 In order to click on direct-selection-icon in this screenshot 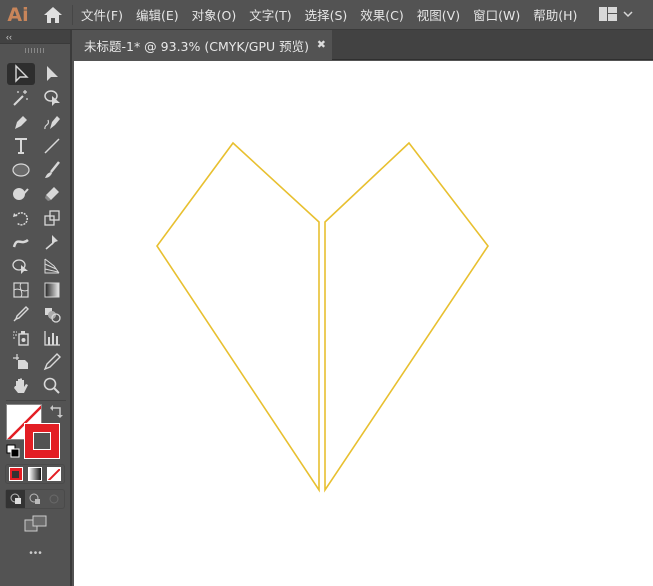, I will do `click(52, 73)`.